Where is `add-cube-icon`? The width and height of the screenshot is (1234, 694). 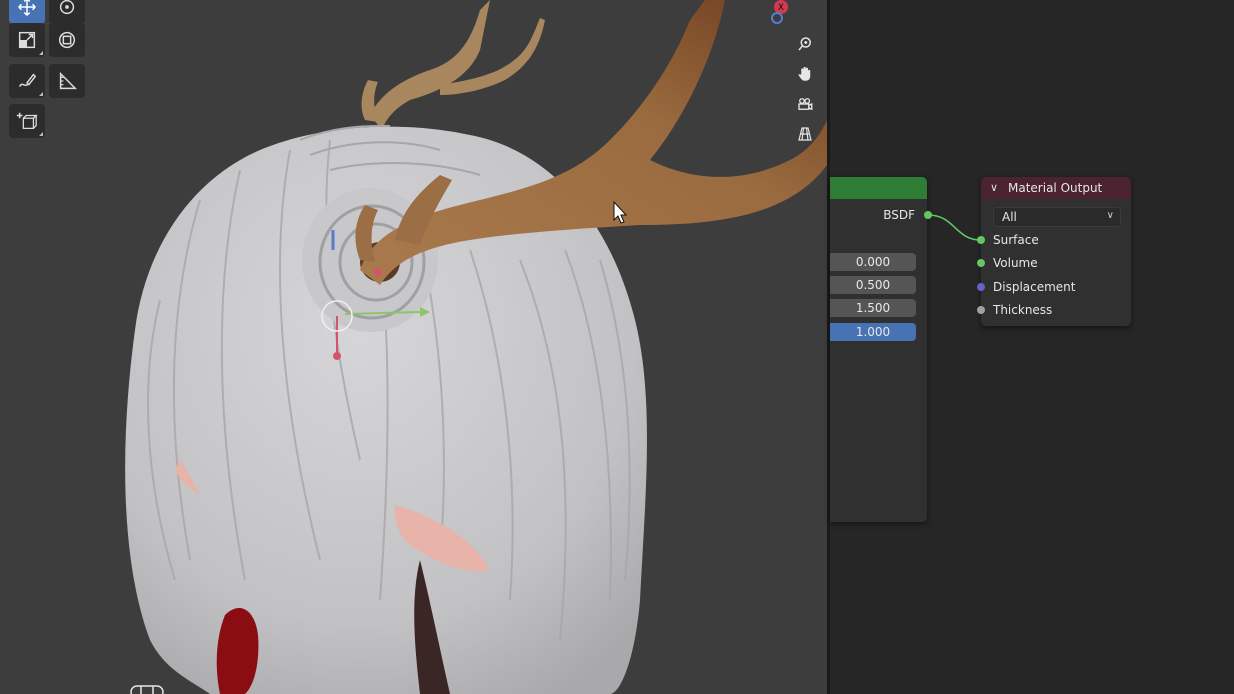
add-cube-icon is located at coordinates (27, 120).